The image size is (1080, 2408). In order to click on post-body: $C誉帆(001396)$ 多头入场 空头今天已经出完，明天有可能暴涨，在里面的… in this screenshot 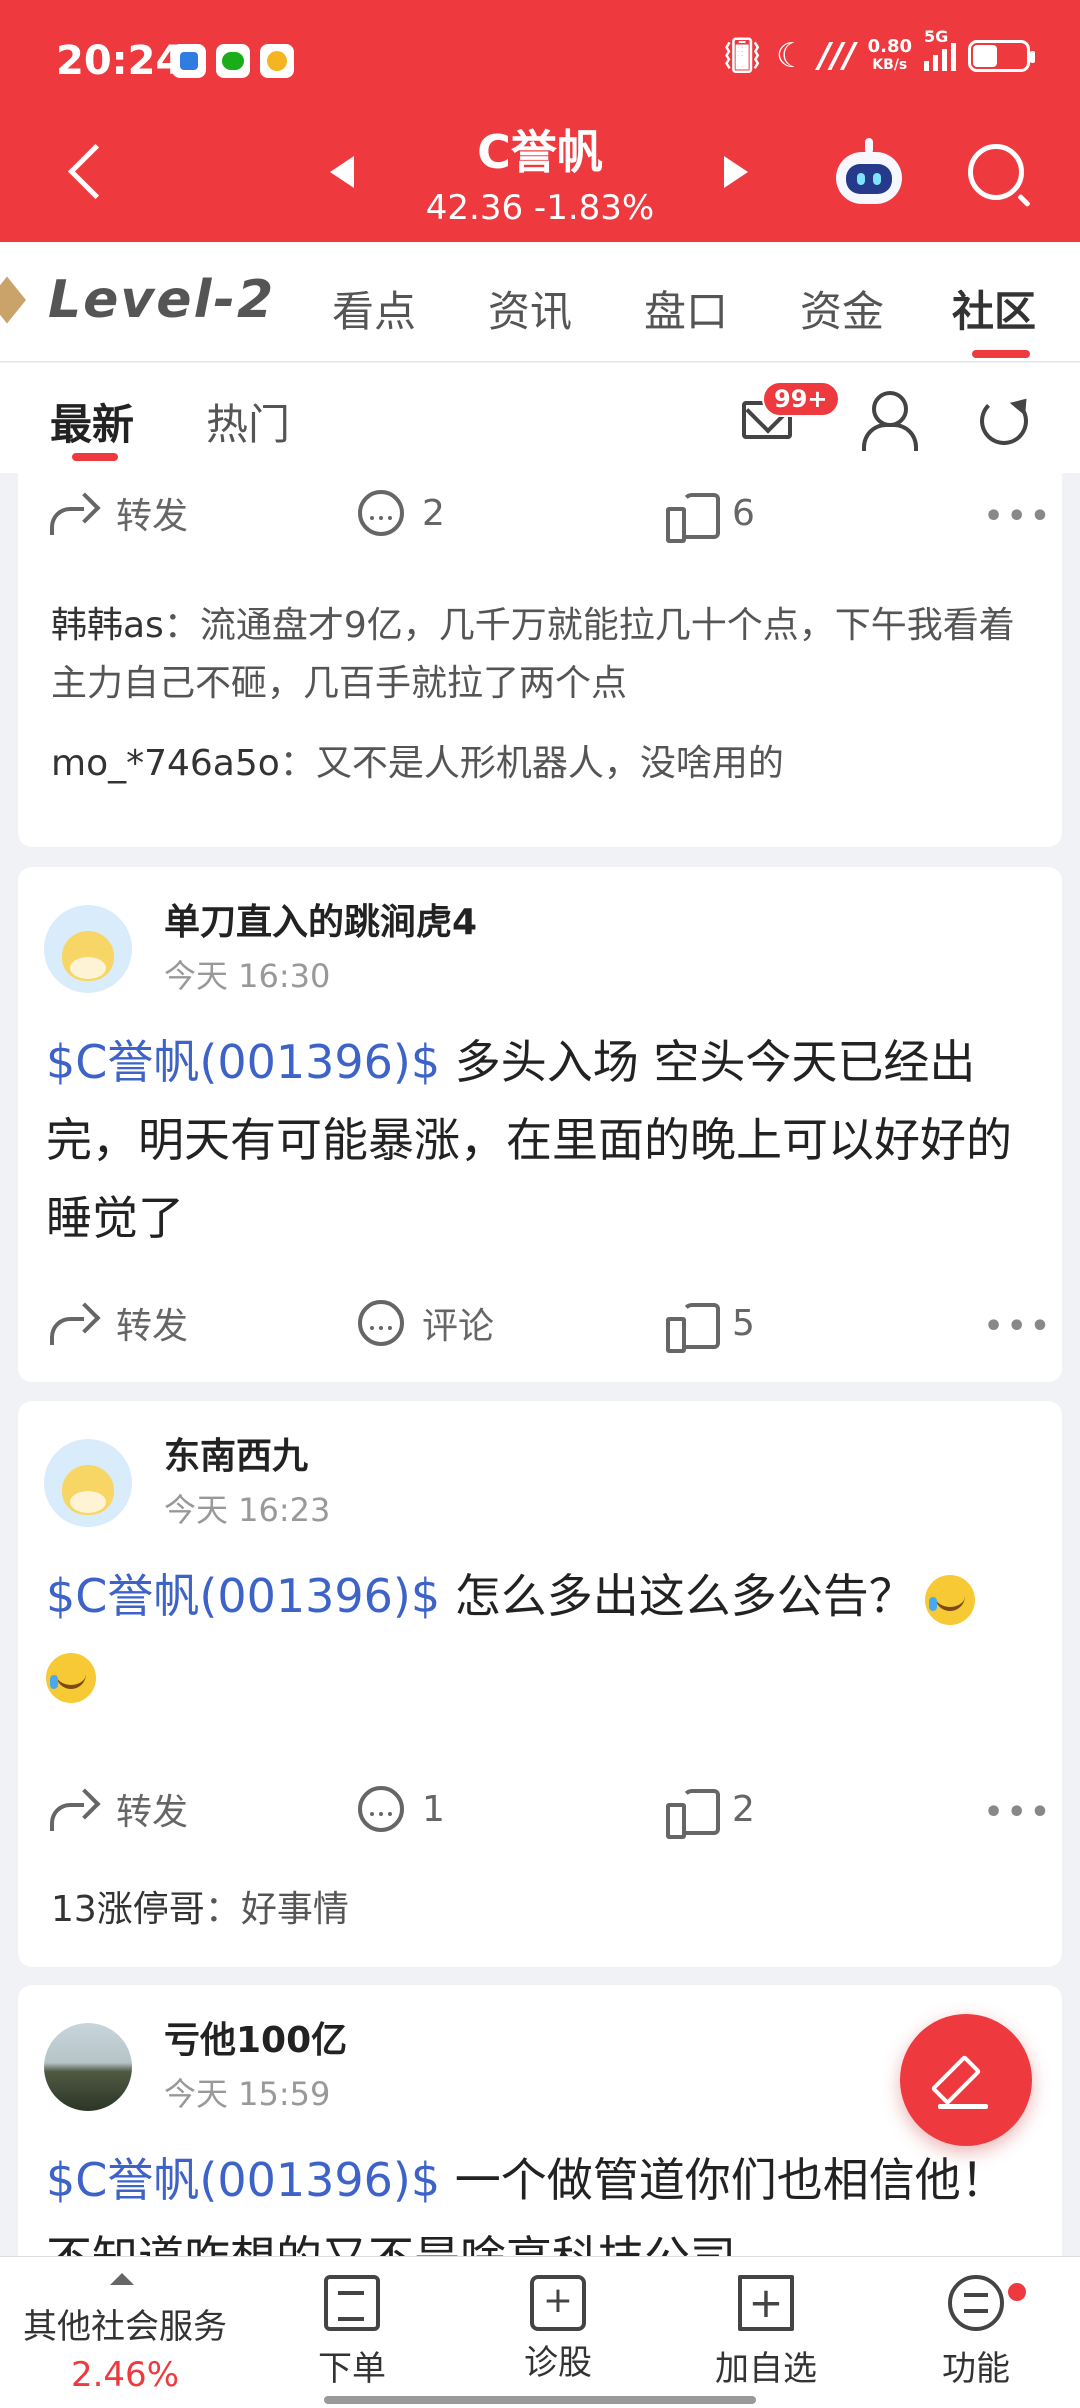, I will do `click(546, 1140)`.